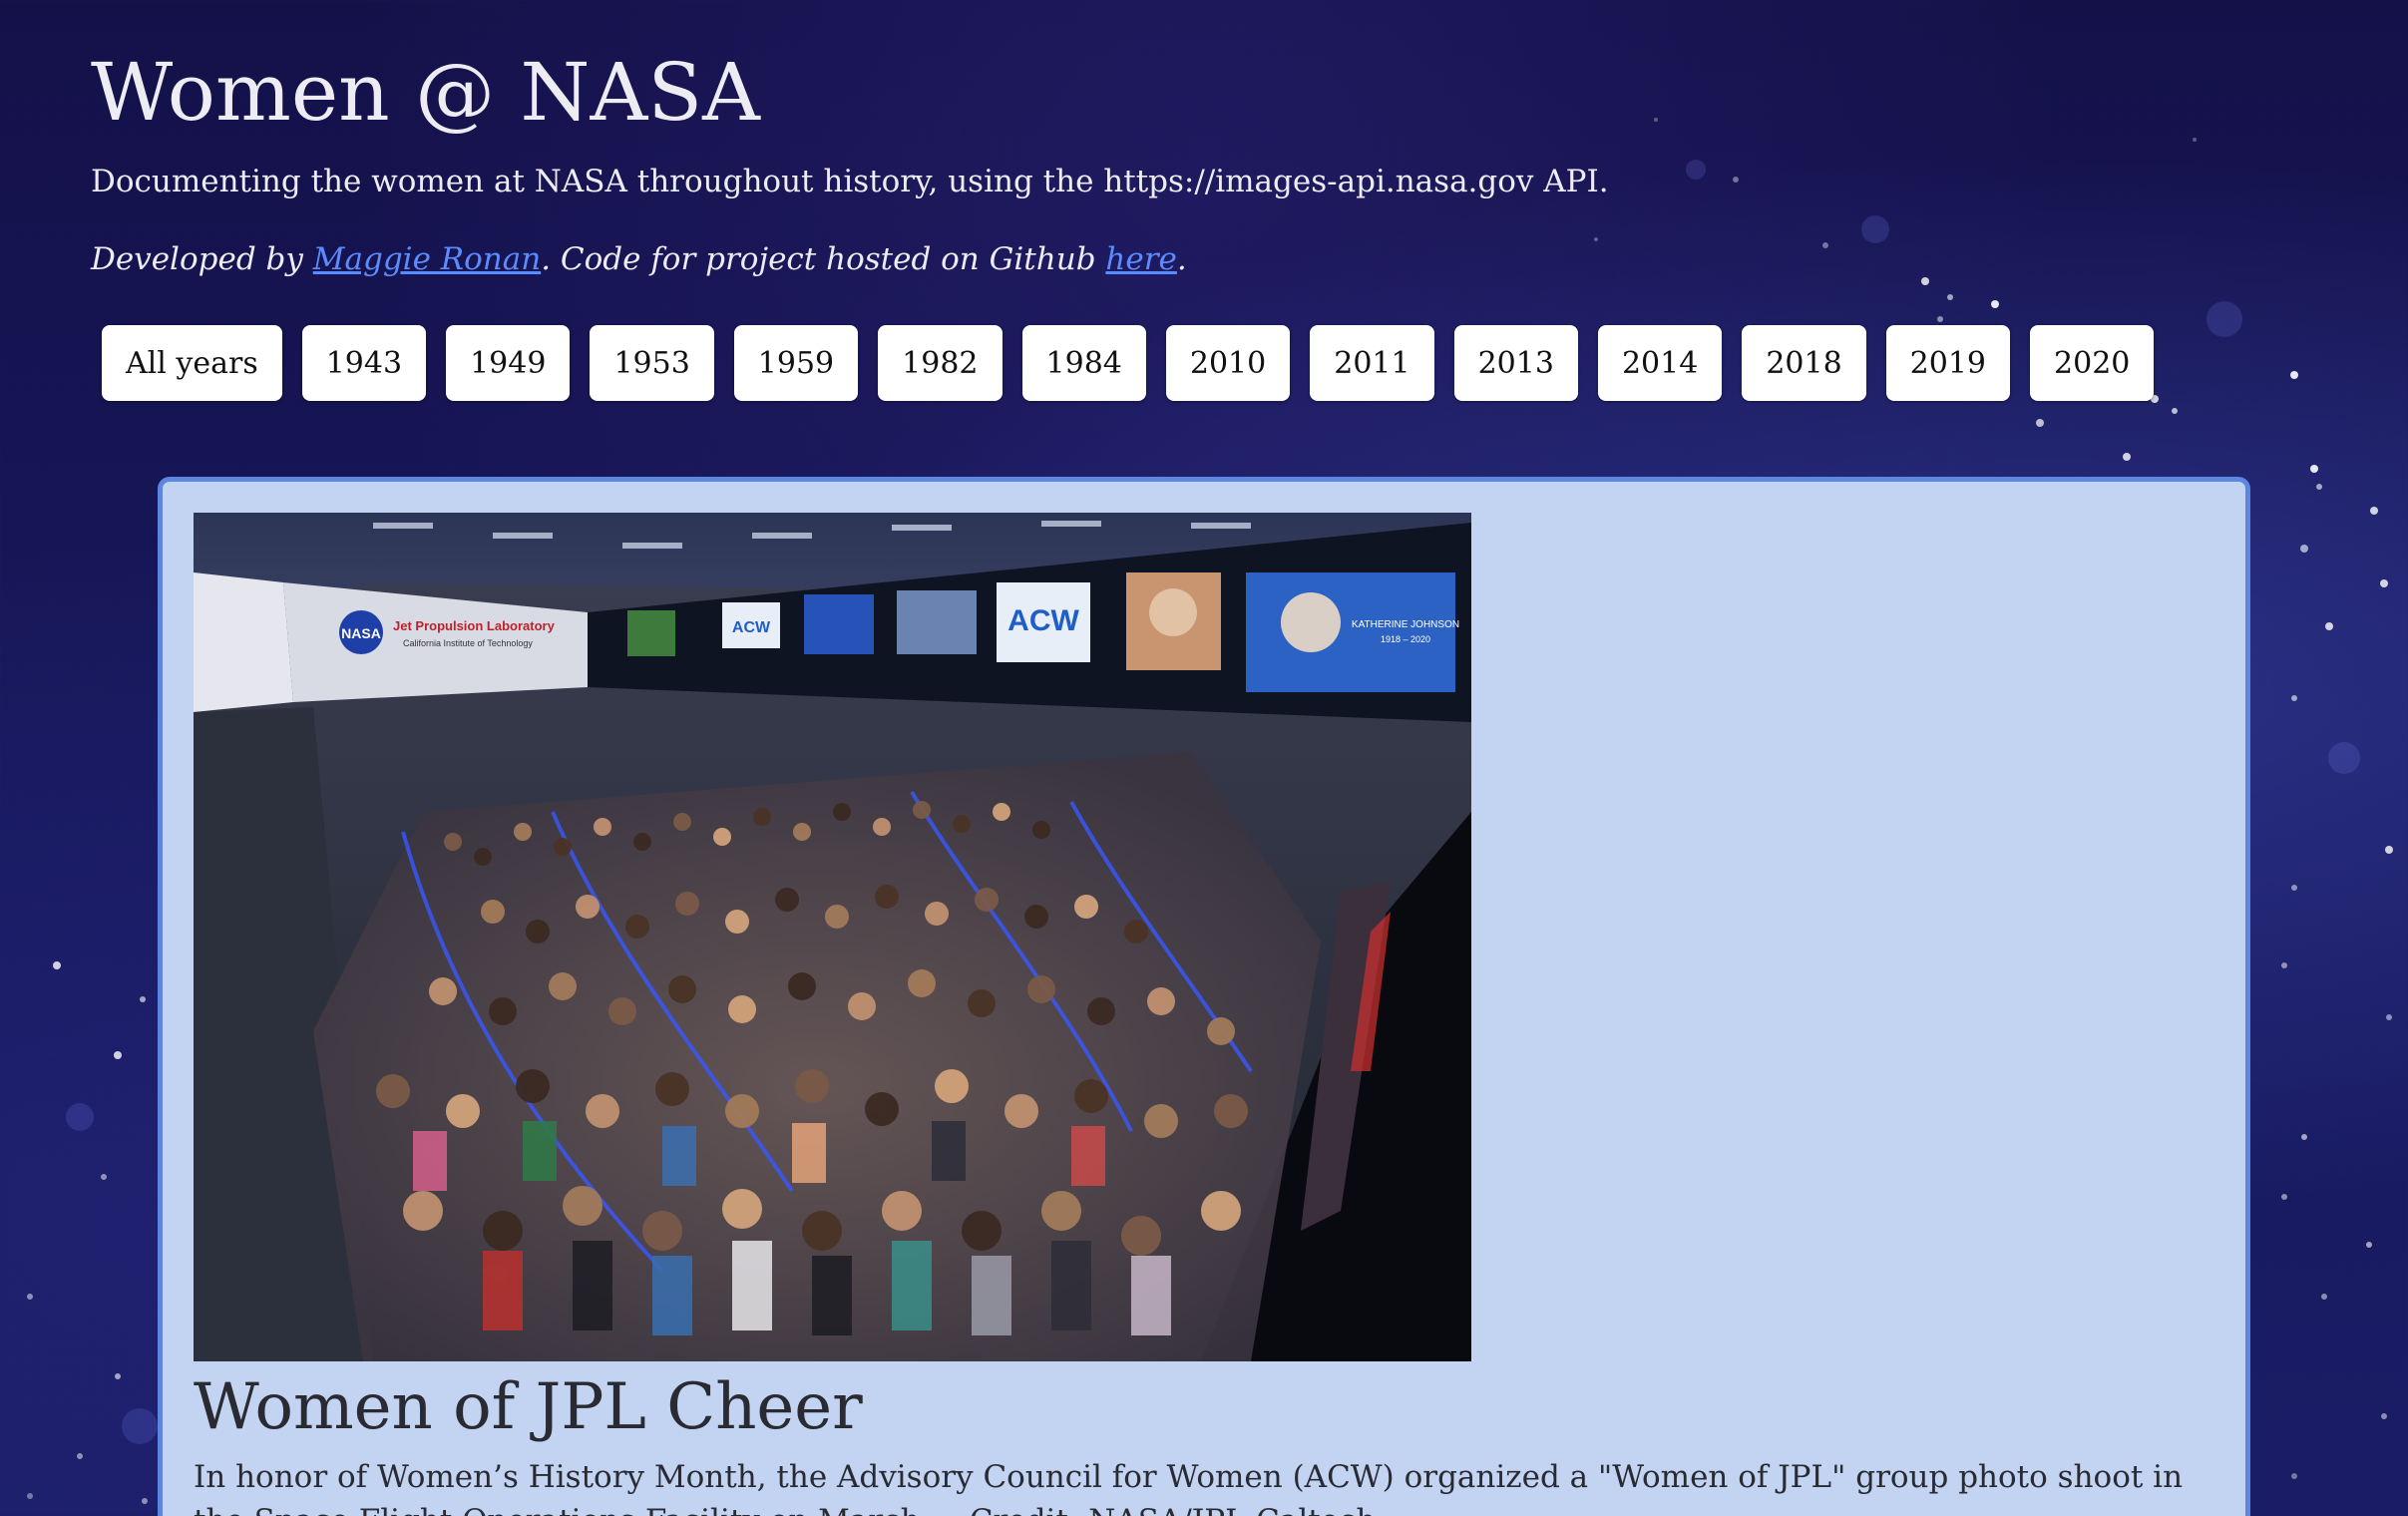  I want to click on year-button-1984: 1984, so click(1084, 363).